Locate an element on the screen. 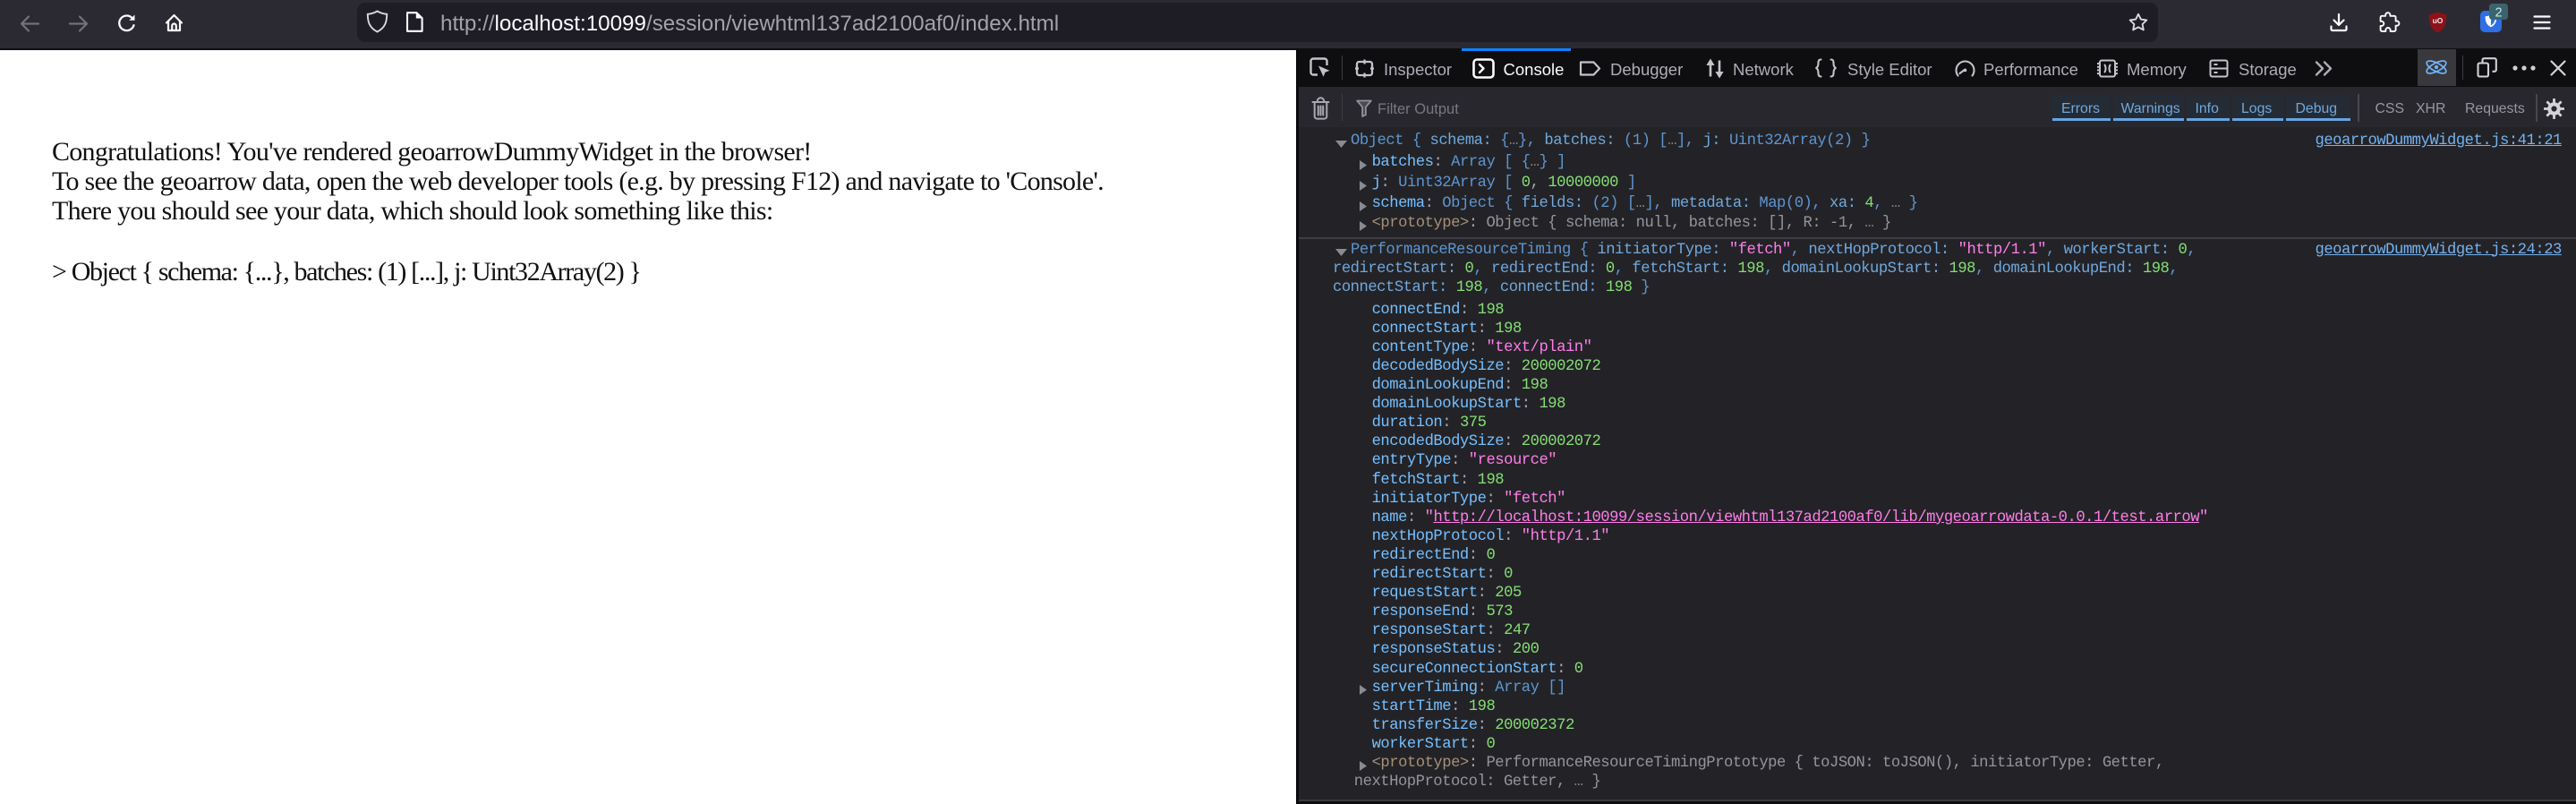 This screenshot has height=804, width=2576. svg-text: uO is located at coordinates (2438, 20).